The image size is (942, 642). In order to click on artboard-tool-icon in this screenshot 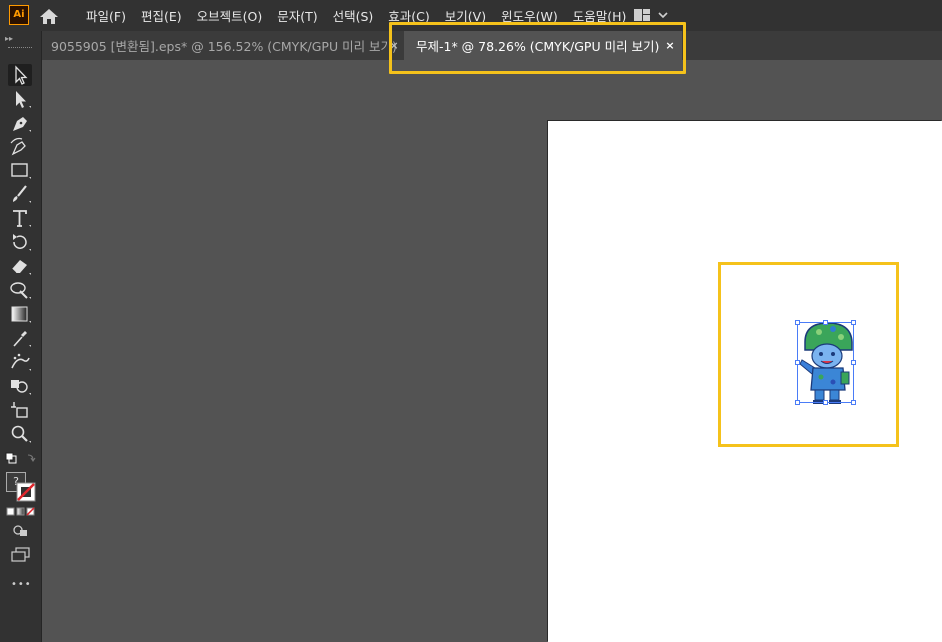, I will do `click(20, 410)`.